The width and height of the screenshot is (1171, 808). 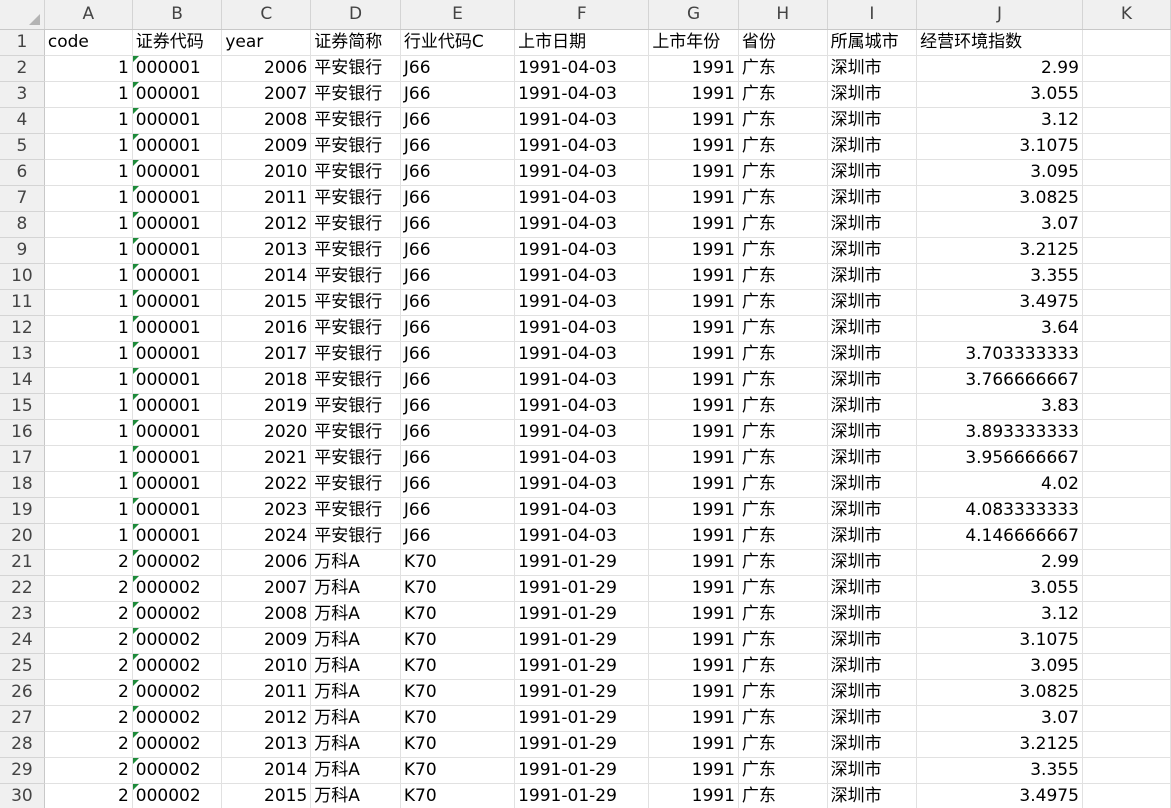 I want to click on cell: 2021, so click(x=266, y=458).